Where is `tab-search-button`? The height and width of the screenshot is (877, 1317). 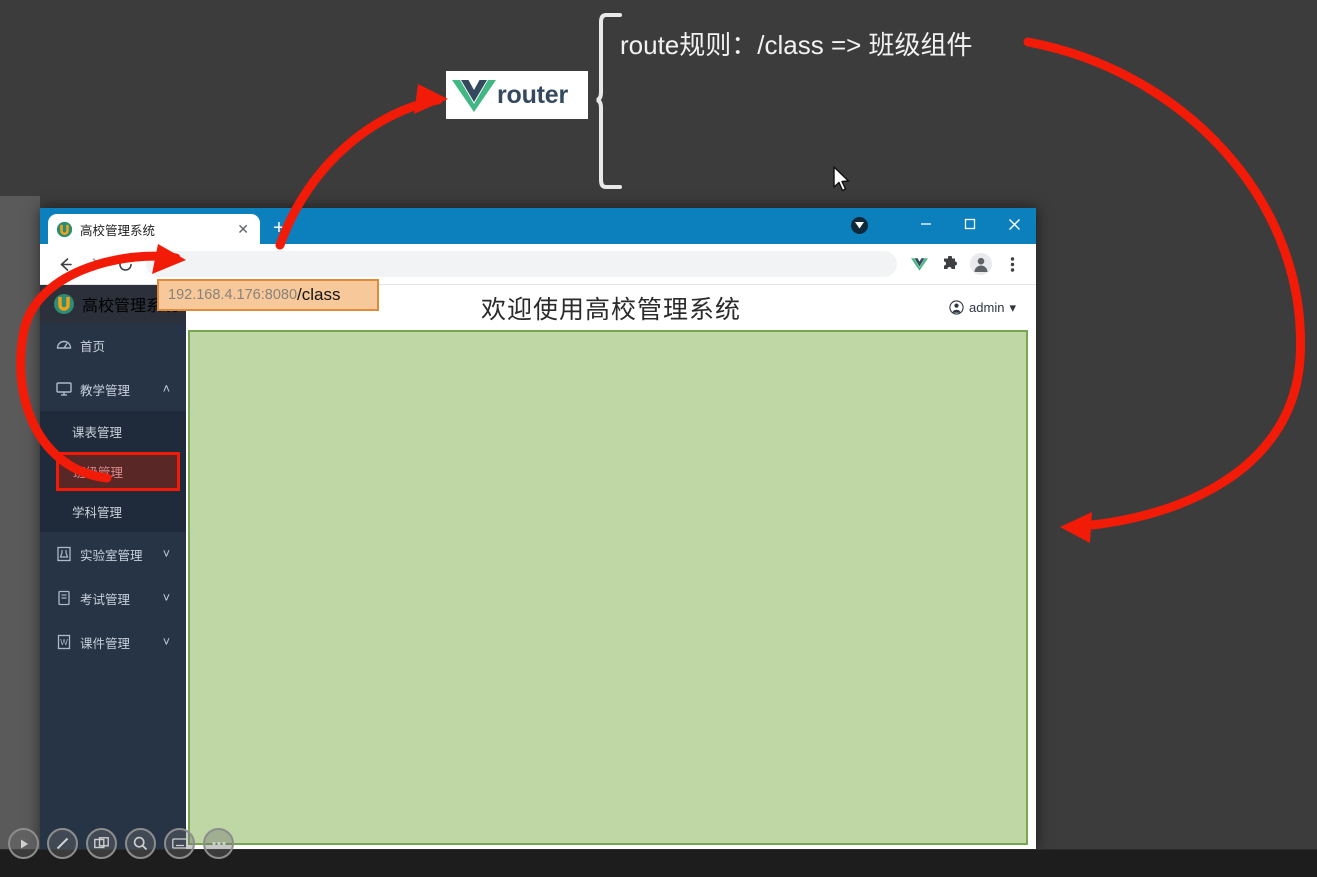
tab-search-button is located at coordinates (859, 225).